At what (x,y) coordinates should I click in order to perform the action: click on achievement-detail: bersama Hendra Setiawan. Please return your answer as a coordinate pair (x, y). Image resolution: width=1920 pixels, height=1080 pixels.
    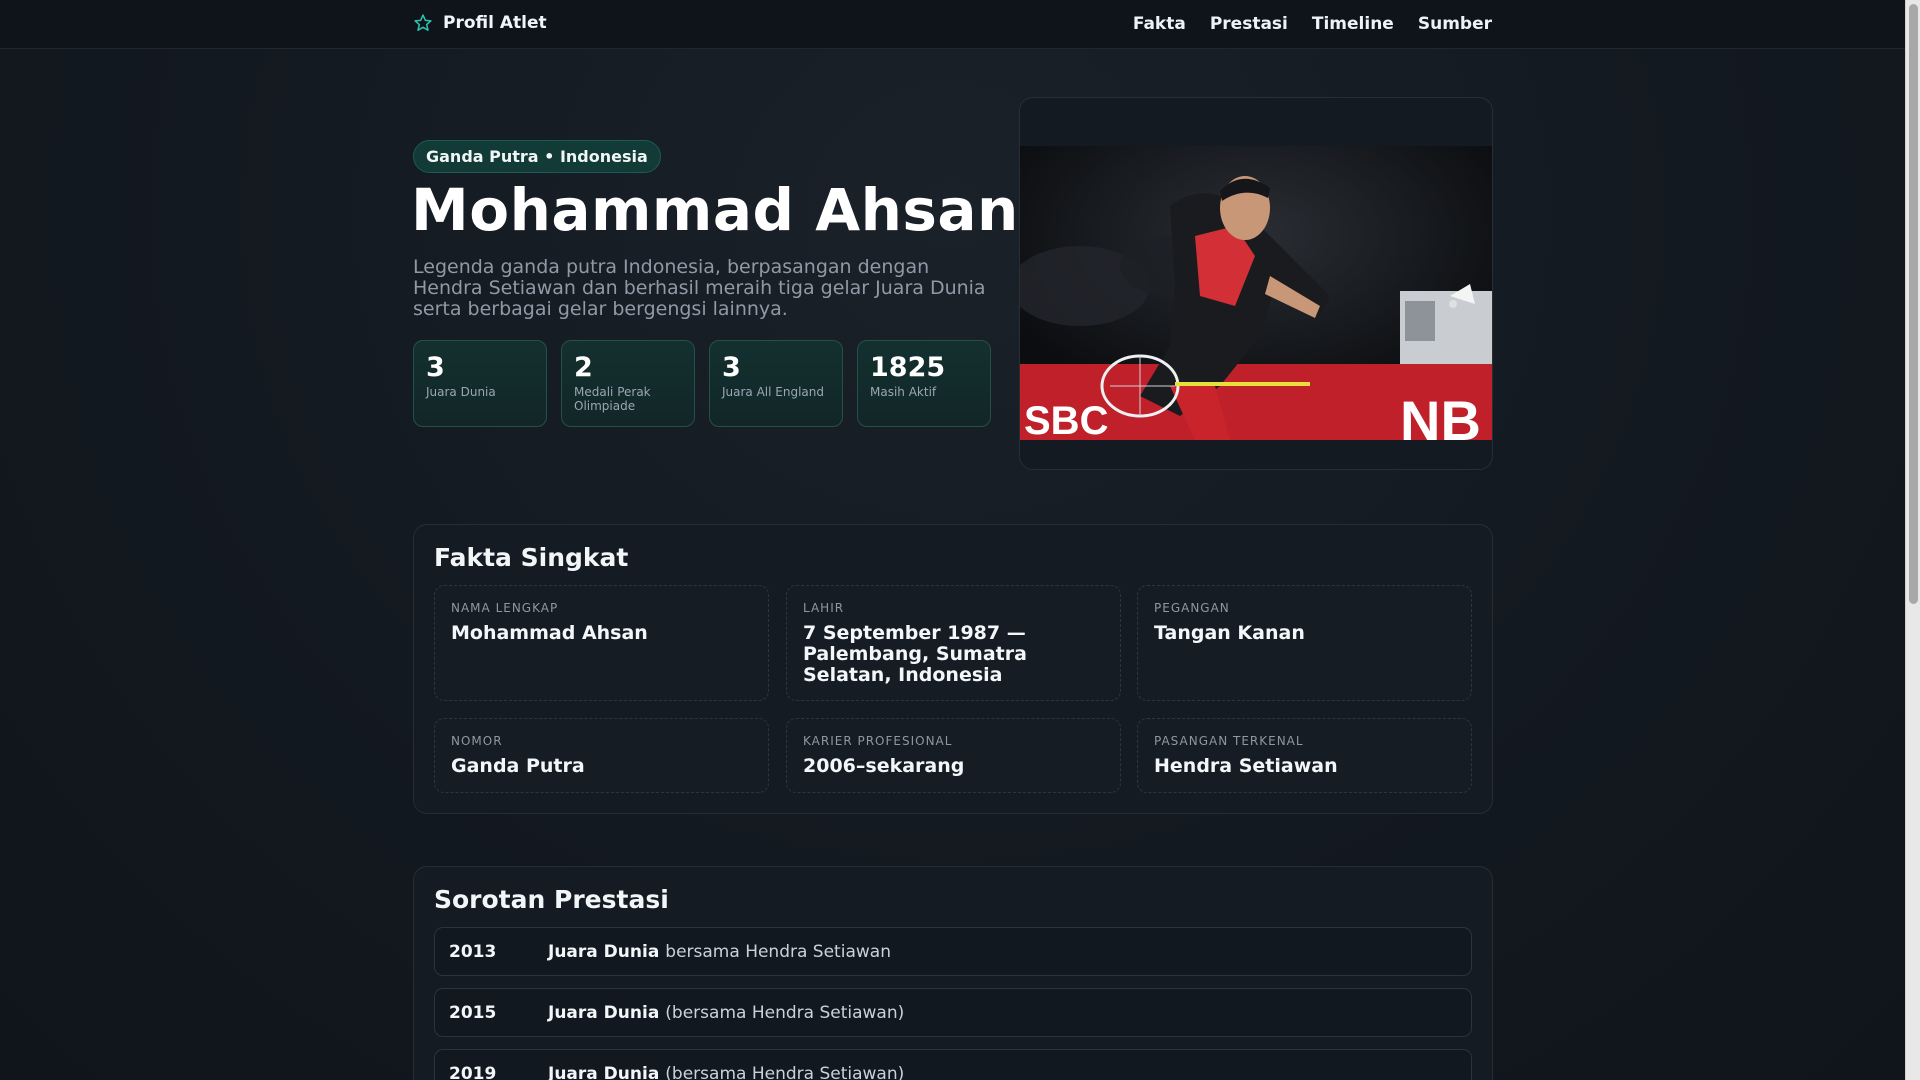
    Looking at the image, I should click on (778, 951).